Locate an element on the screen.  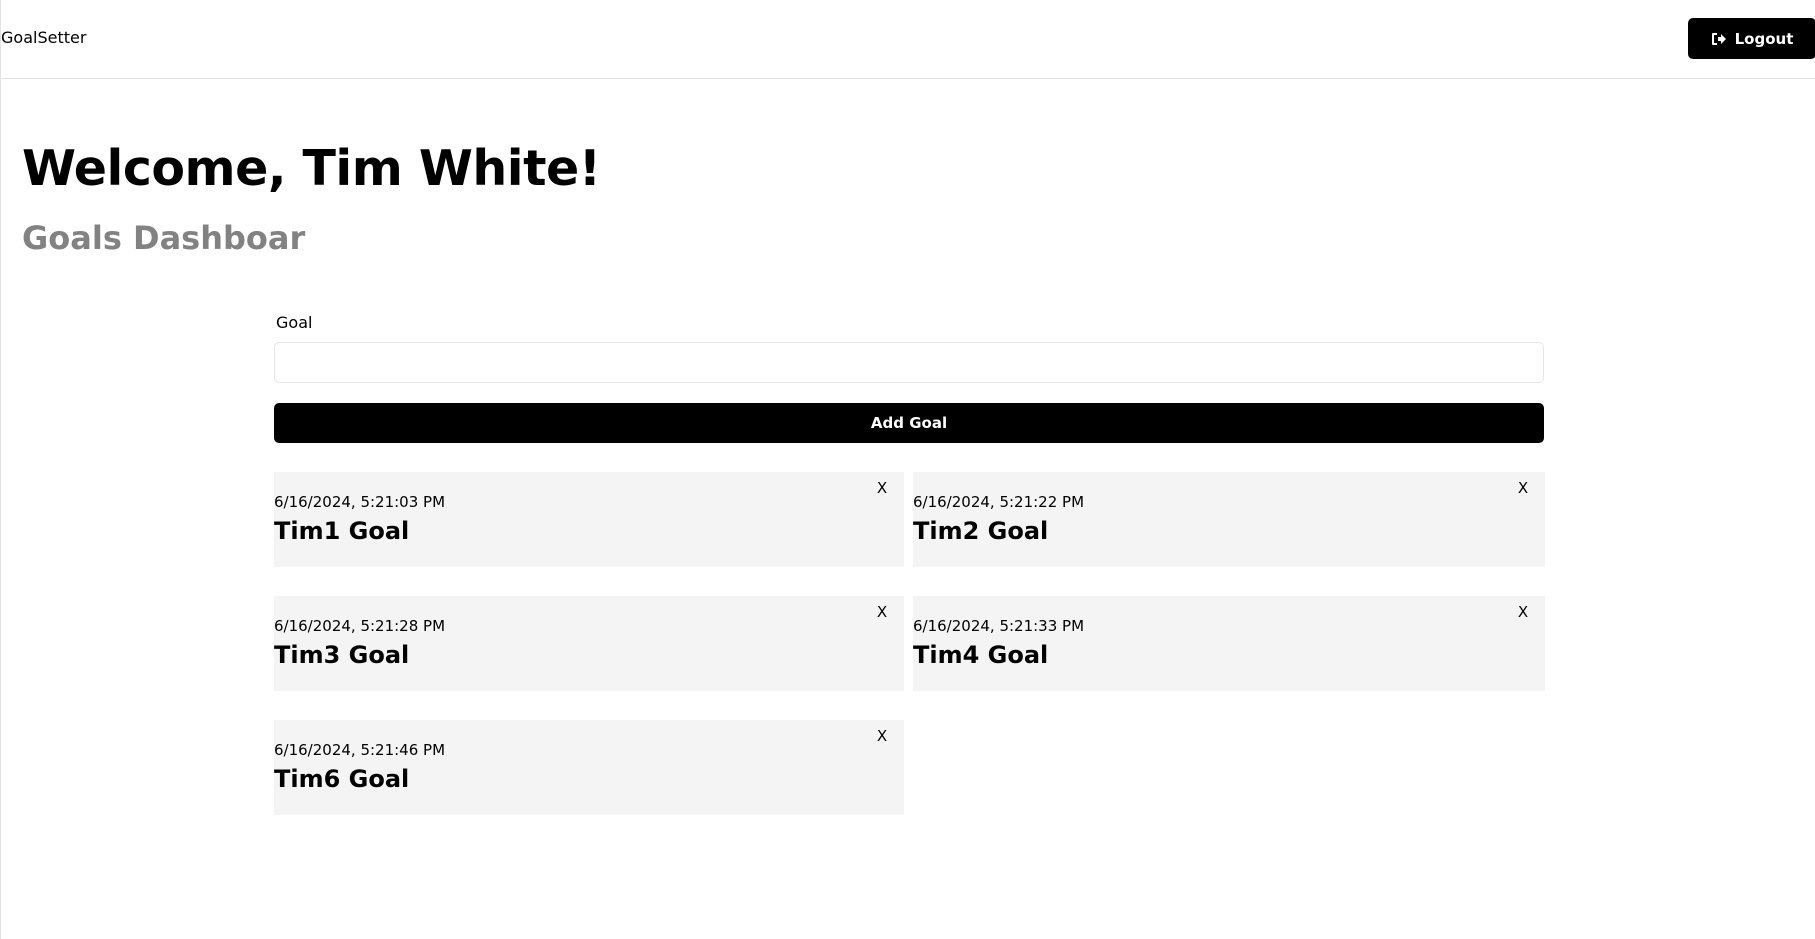
welcome-heading: Welcome, Tim White! is located at coordinates (311, 168).